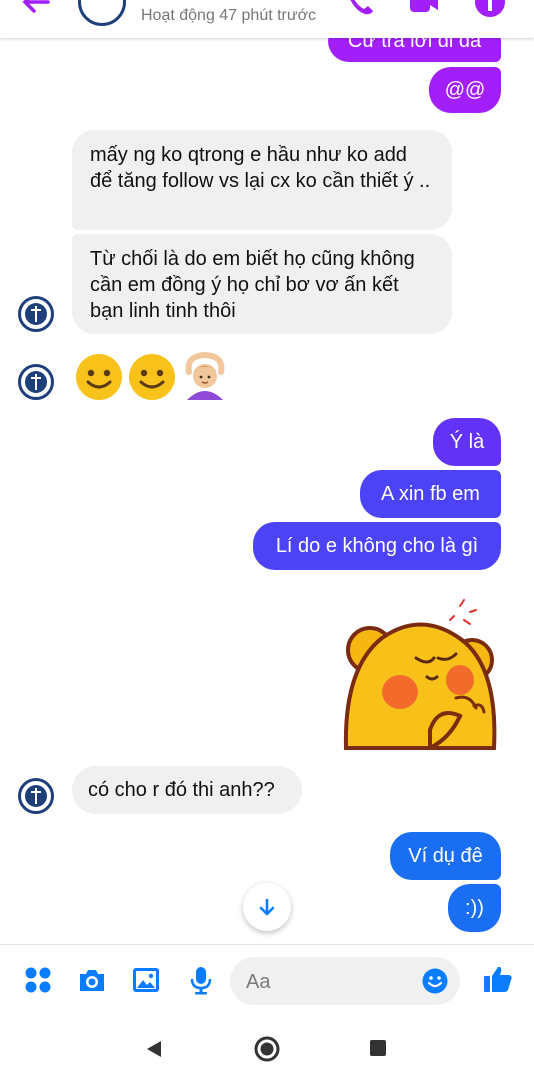 The width and height of the screenshot is (534, 1080). I want to click on scroll-to-bottom-button, so click(267, 907).